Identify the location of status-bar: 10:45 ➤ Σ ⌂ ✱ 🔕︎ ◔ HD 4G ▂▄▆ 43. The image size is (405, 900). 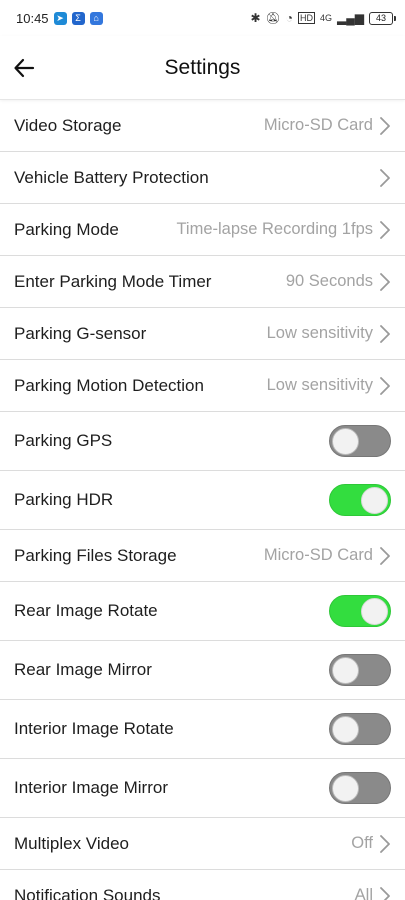
(202, 18).